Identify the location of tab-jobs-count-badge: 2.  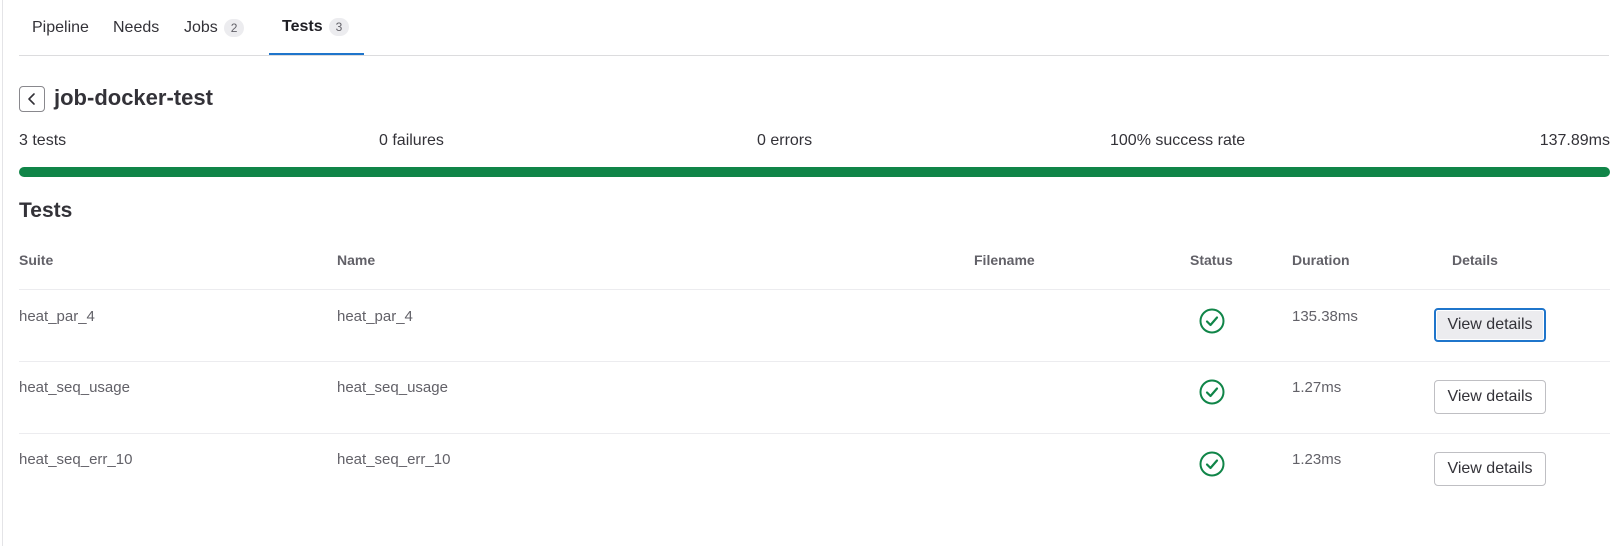
(234, 27).